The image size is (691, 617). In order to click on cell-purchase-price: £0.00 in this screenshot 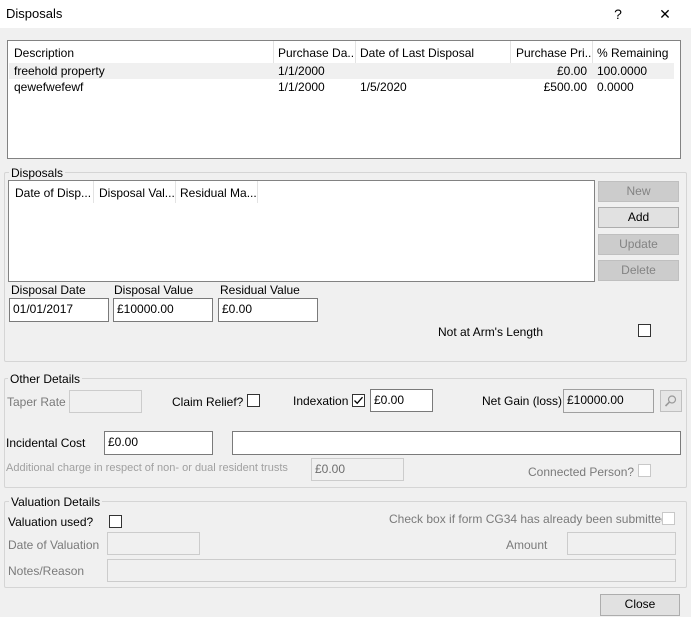, I will do `click(571, 71)`.